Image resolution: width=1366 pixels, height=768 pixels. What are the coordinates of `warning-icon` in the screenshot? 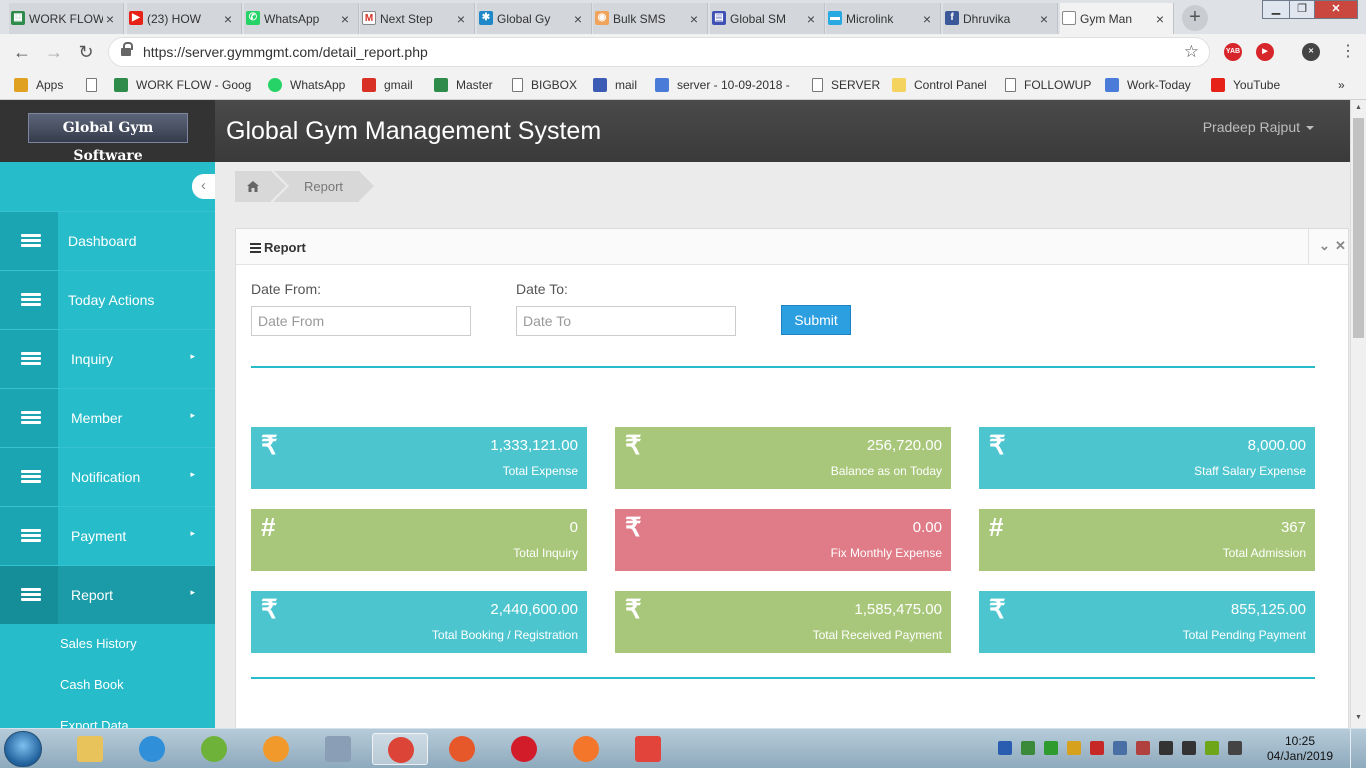 It's located at (1074, 748).